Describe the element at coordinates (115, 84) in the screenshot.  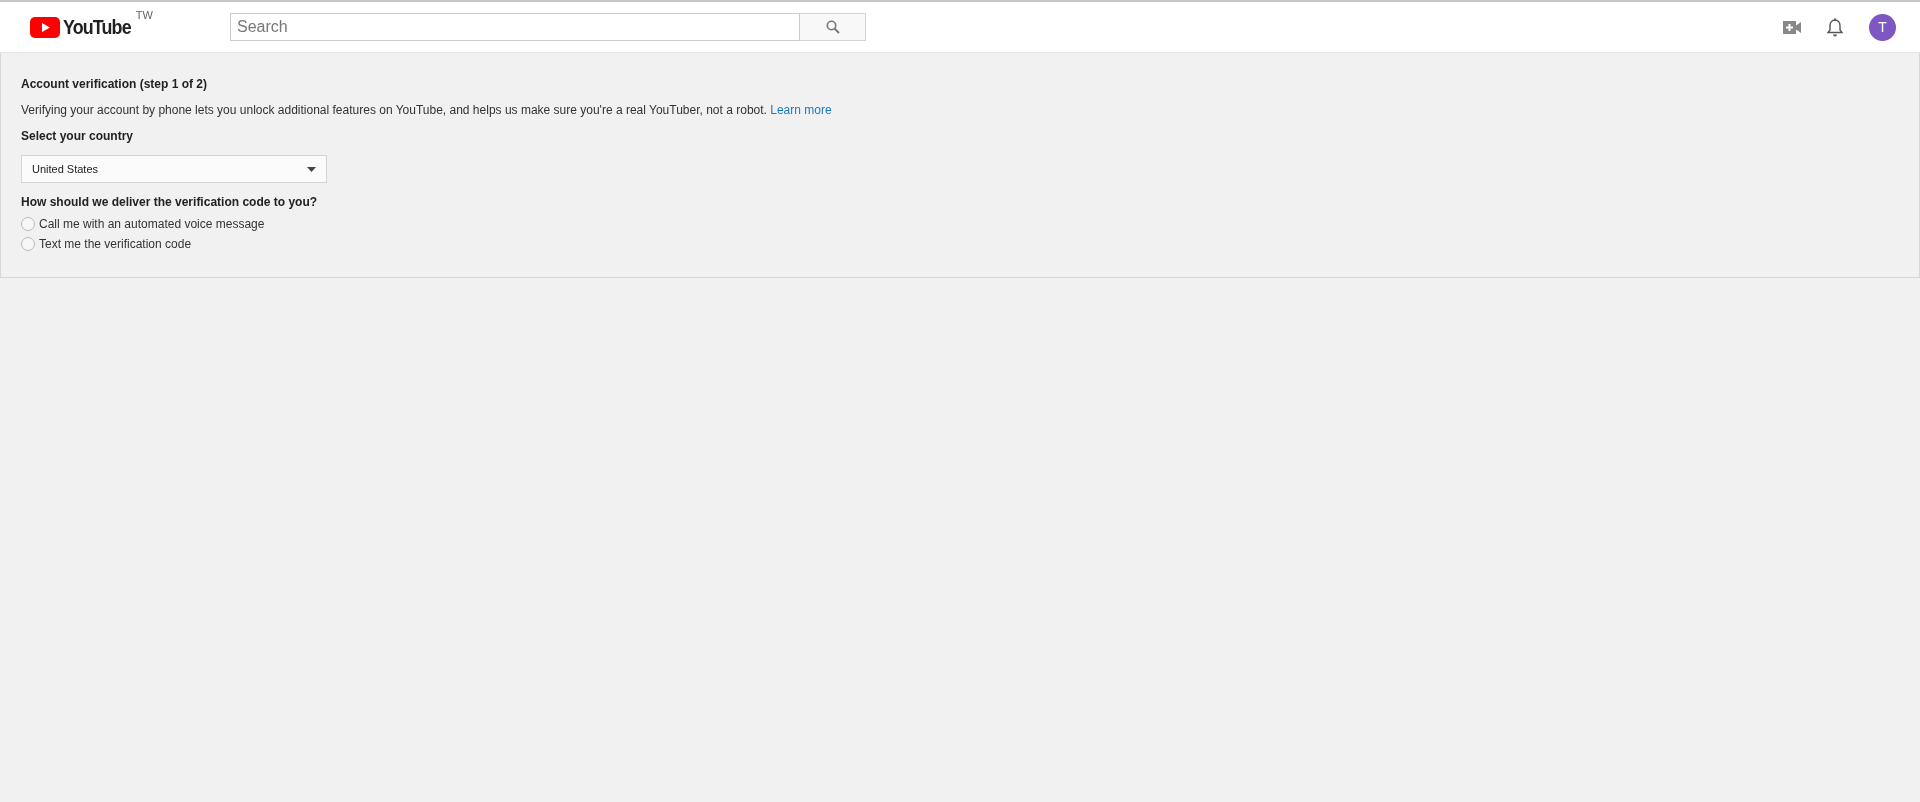
I see `section-title: Account verification (step 1 of 2)` at that location.